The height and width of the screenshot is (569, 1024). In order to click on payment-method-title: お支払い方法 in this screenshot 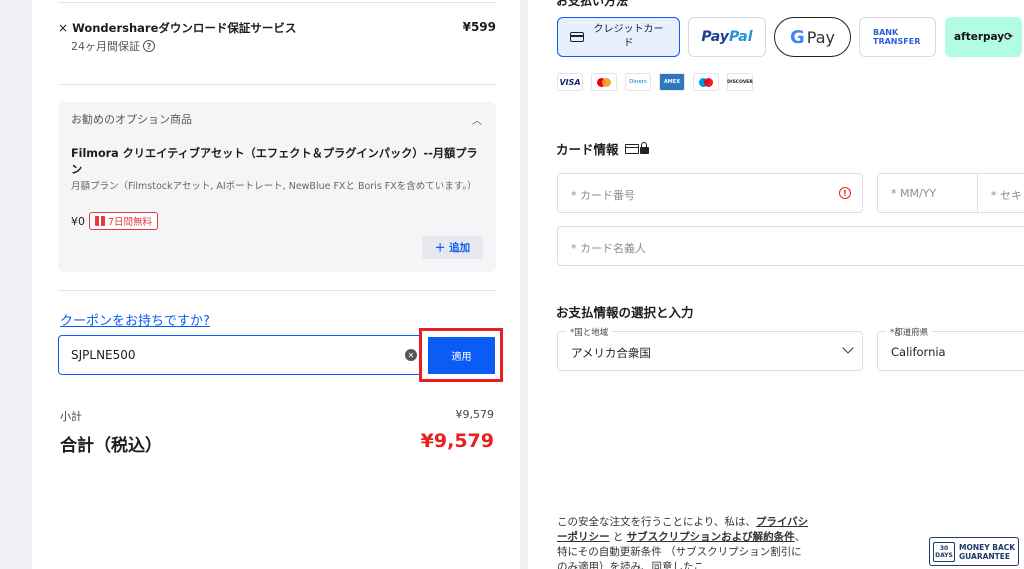, I will do `click(592, 4)`.